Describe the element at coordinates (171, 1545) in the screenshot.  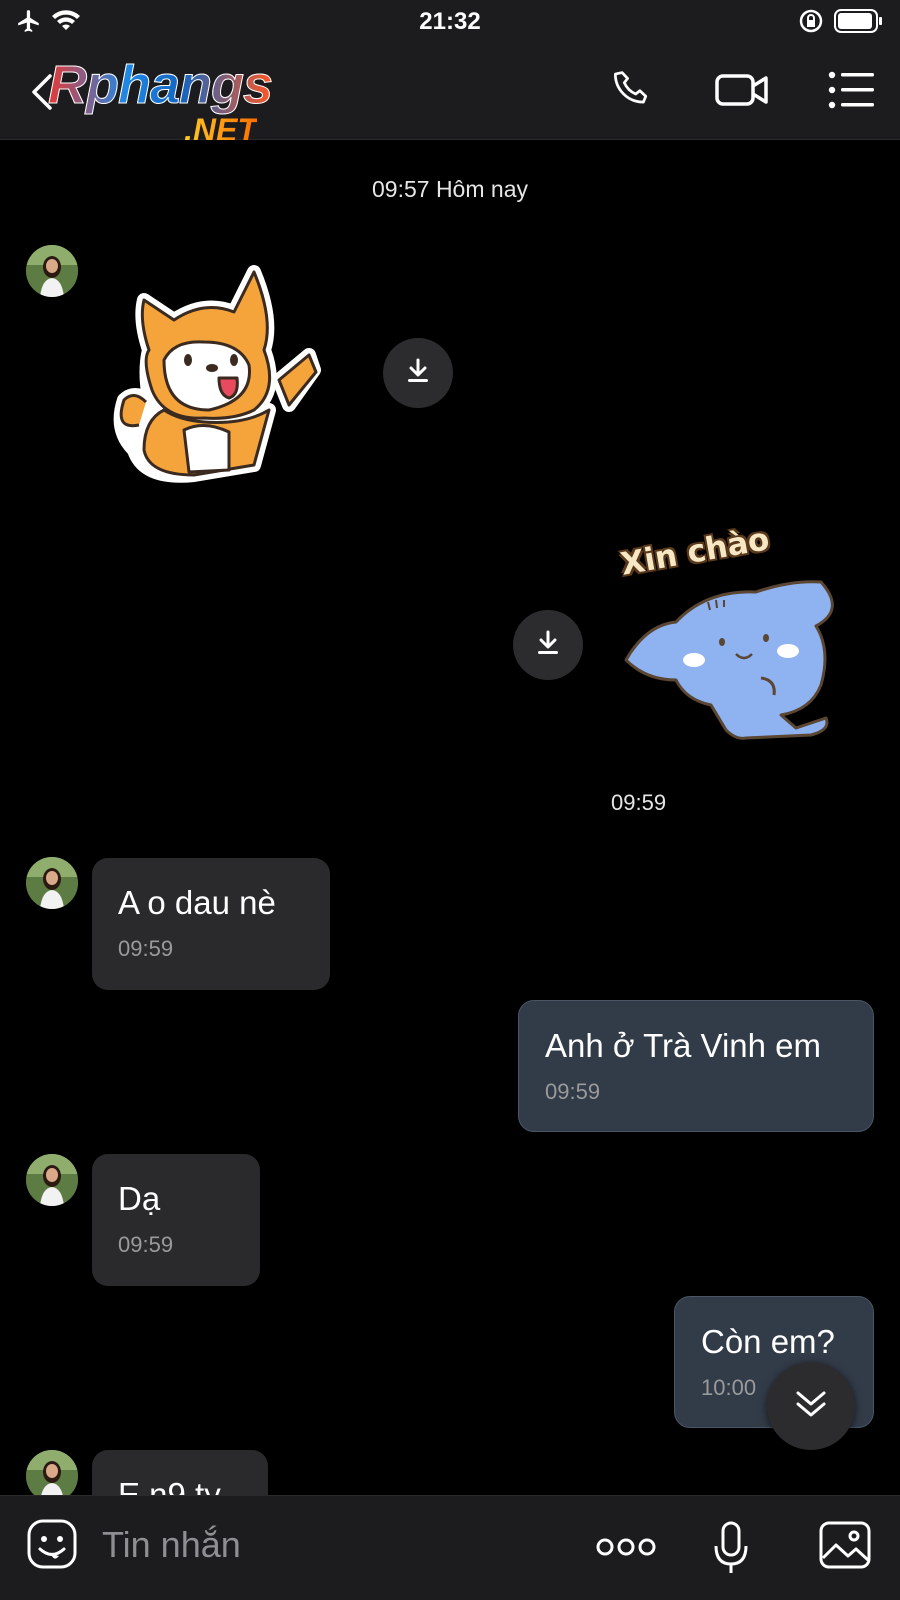
I see `message-input: Tin nhắn` at that location.